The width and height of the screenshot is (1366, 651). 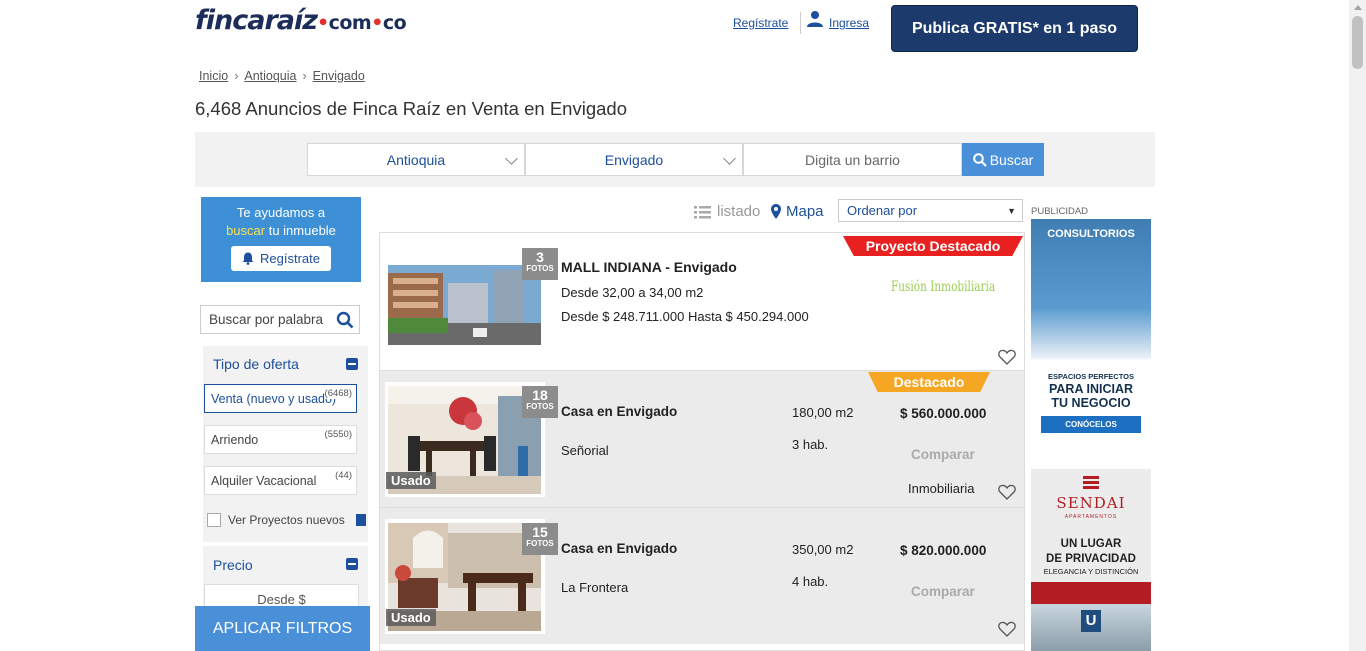 What do you see at coordinates (233, 565) in the screenshot?
I see `price-heading: Precio` at bounding box center [233, 565].